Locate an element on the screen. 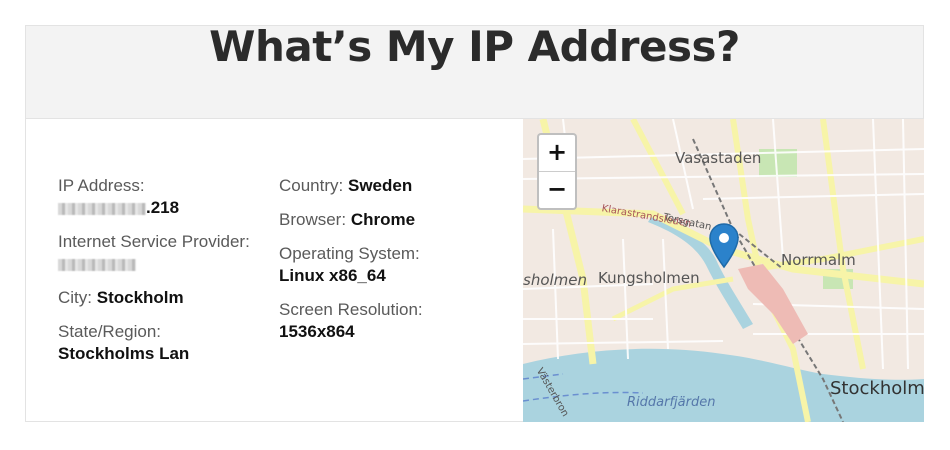  resolution-value: 1536x864 is located at coordinates (317, 331).